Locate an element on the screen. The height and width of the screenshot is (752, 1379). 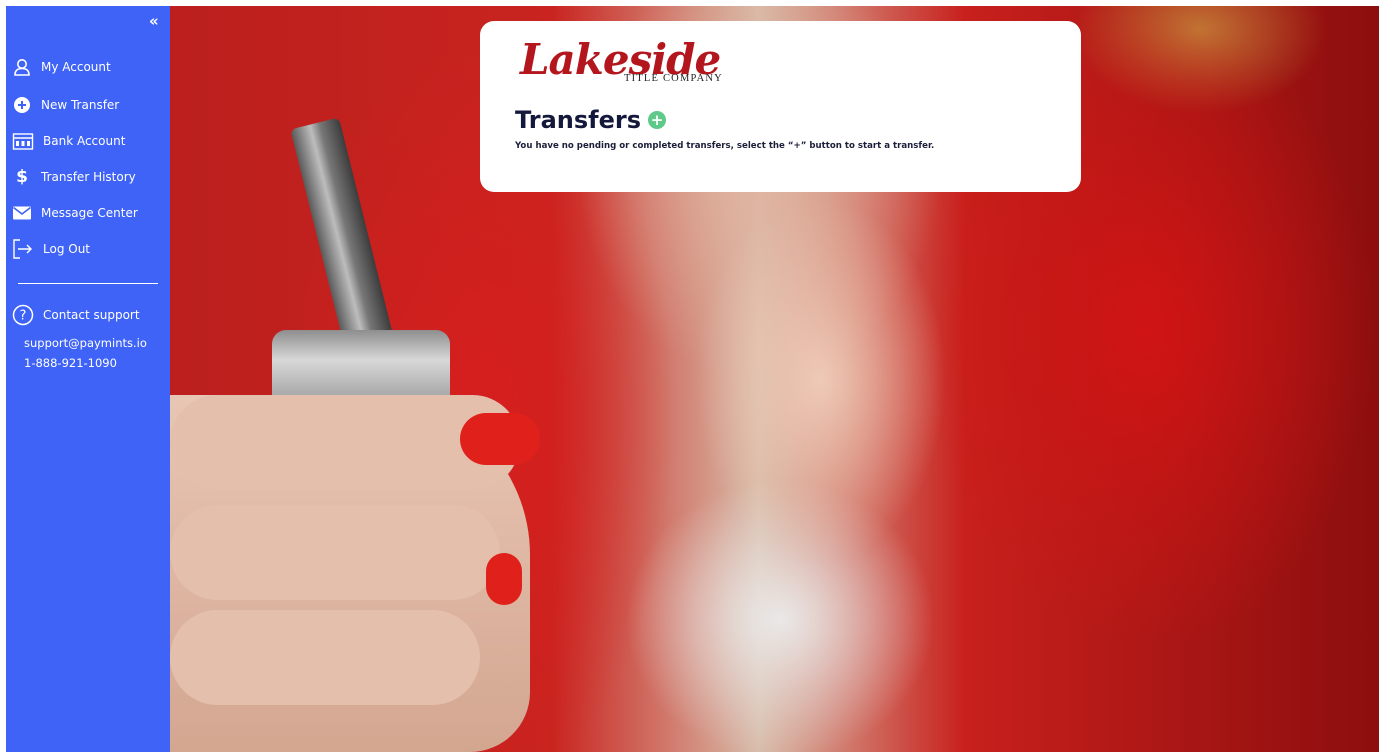
sidebar-item-message-center: Message Center is located at coordinates (75, 213).